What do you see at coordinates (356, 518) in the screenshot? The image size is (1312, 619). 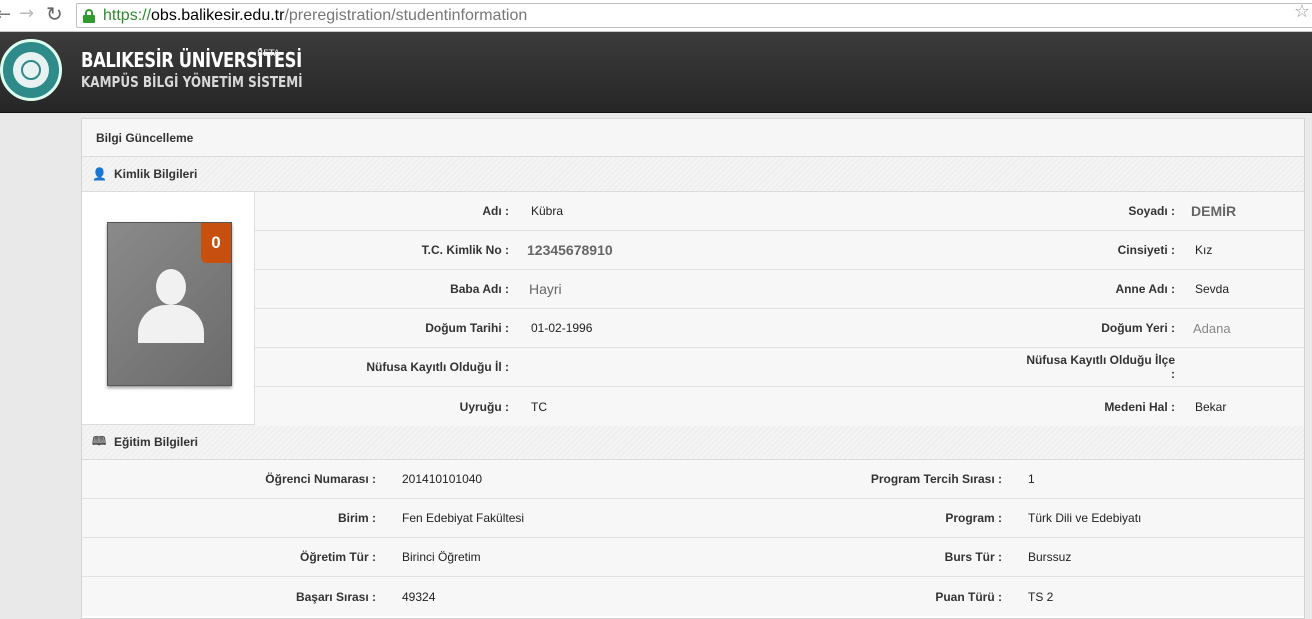 I see `unit-label: Birim :` at bounding box center [356, 518].